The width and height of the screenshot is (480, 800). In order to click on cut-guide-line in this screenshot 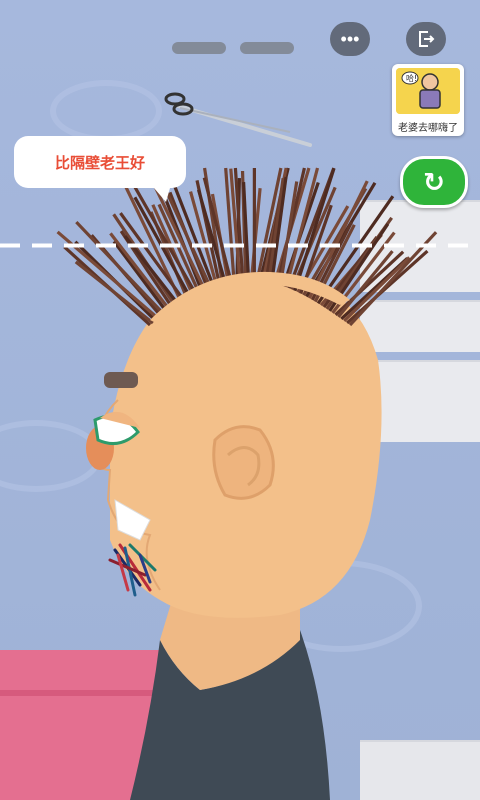, I will do `click(240, 245)`.